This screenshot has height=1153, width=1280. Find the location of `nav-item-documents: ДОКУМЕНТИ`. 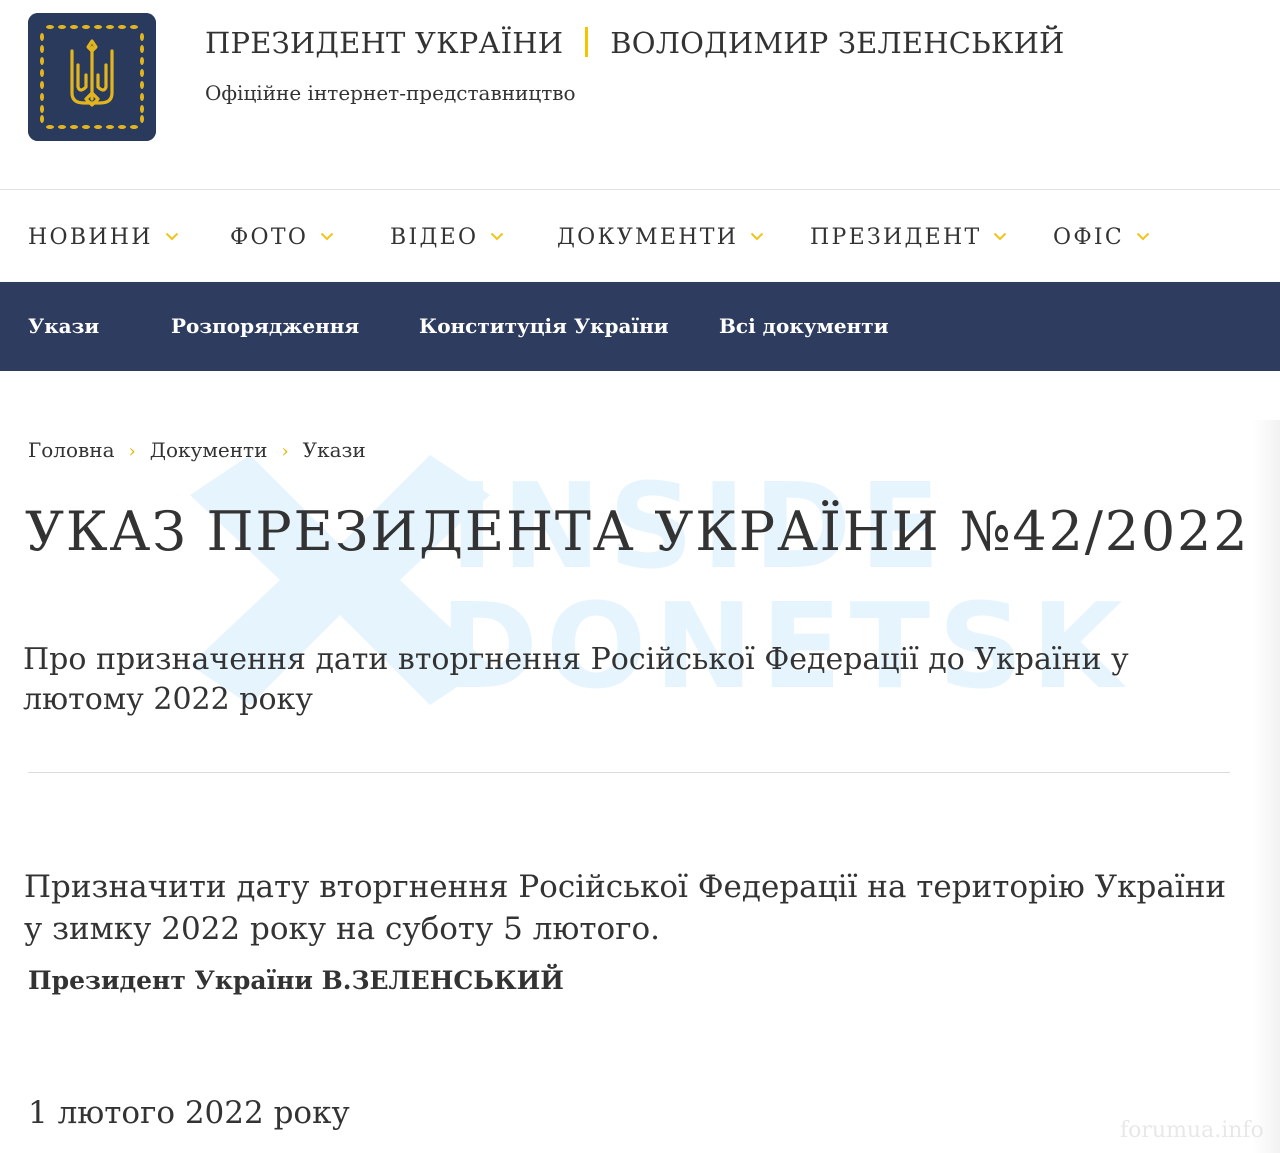

nav-item-documents: ДОКУМЕНТИ is located at coordinates (660, 236).